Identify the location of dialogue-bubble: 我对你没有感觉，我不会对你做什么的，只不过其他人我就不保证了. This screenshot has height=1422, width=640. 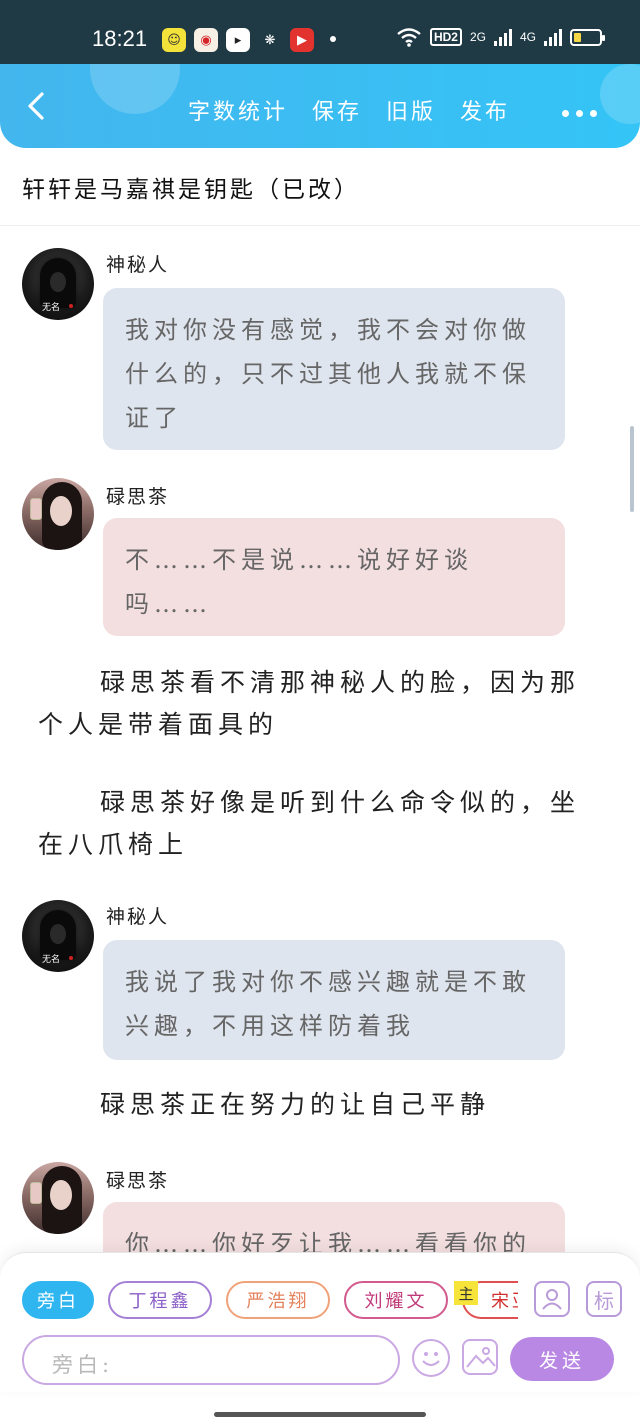
(334, 369).